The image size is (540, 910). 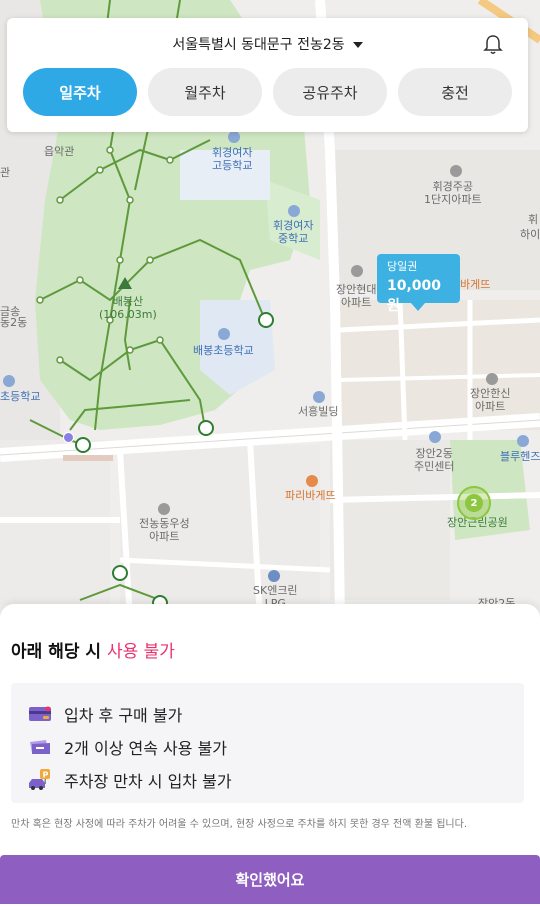 What do you see at coordinates (146, 748) in the screenshot?
I see `rule-text: 2개 이상 연속 사용 불가` at bounding box center [146, 748].